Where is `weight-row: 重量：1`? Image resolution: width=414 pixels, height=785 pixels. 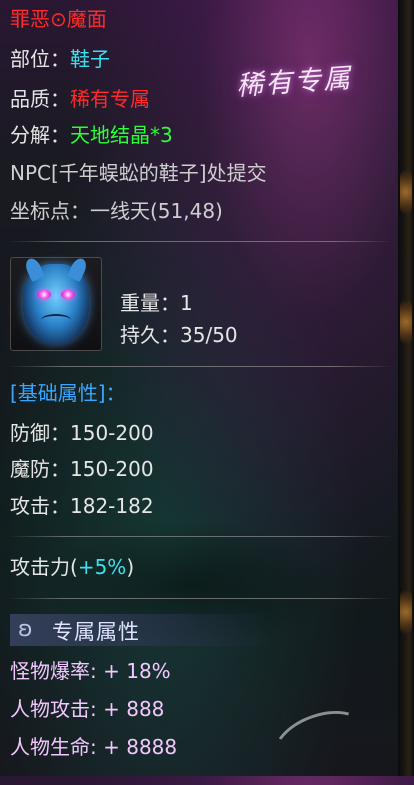
weight-row: 重量：1 is located at coordinates (156, 303).